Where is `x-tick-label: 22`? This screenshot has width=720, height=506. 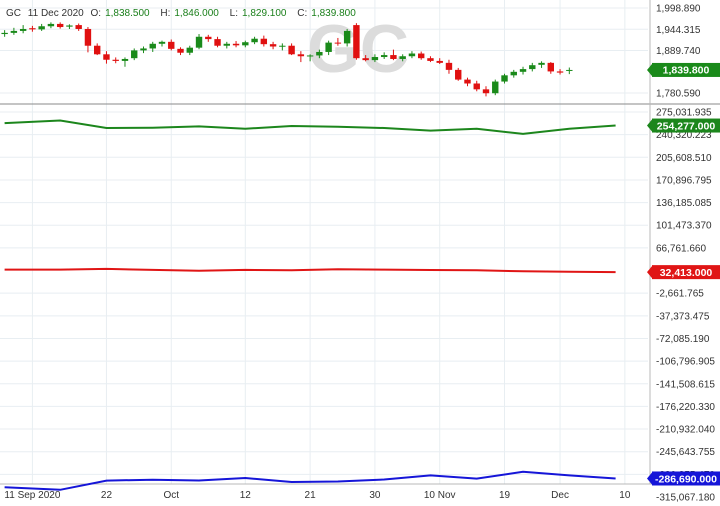 x-tick-label: 22 is located at coordinates (107, 495).